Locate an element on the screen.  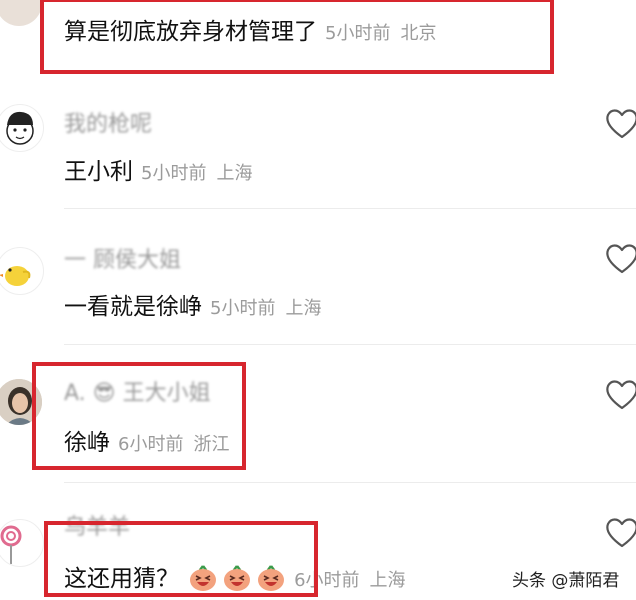
comment-line: 一看就是徐峥 5小时前 上海 is located at coordinates (192, 304).